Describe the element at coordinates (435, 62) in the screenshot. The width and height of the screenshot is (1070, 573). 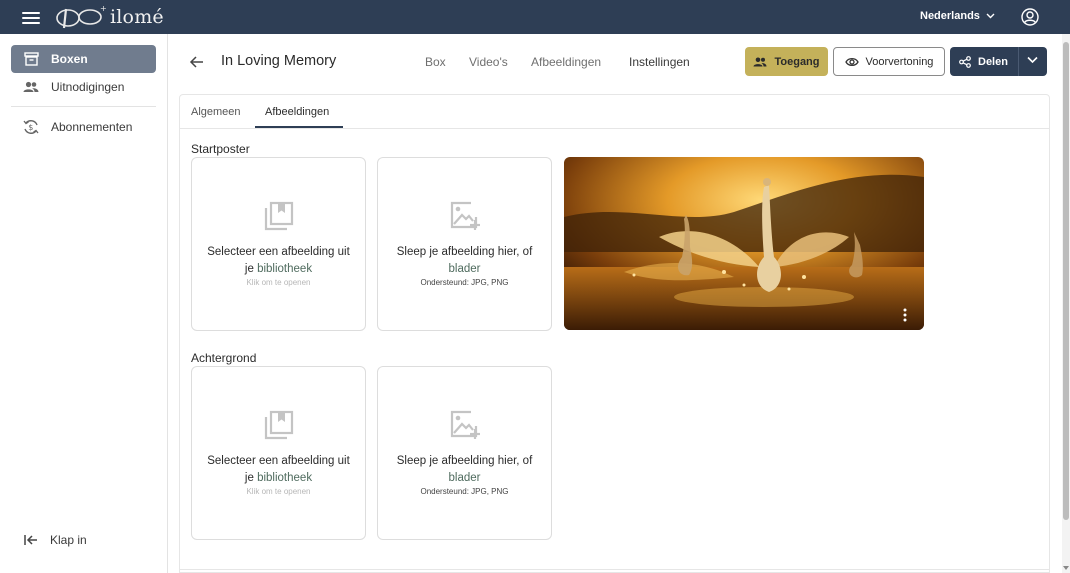
I see `tab-box: Box` at that location.